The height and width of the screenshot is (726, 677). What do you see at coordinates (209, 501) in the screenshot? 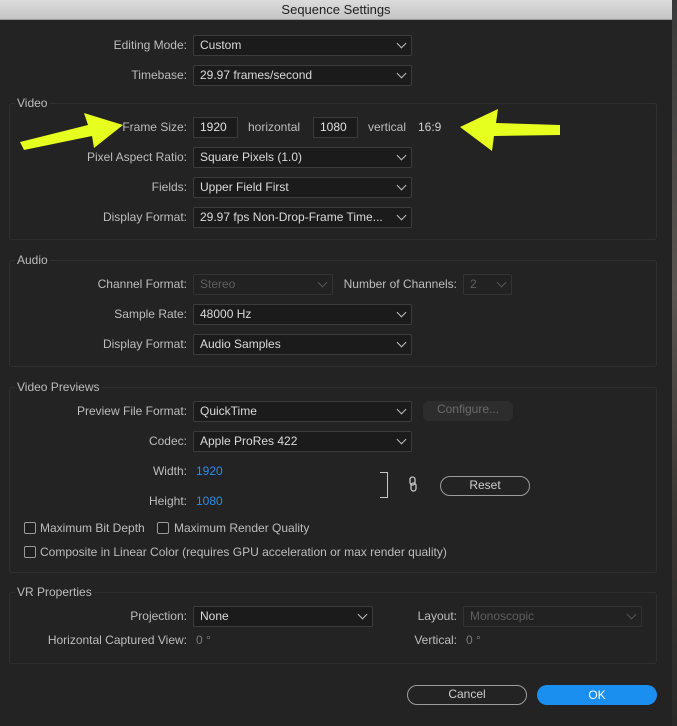
I see `preview-height-value: 1080` at bounding box center [209, 501].